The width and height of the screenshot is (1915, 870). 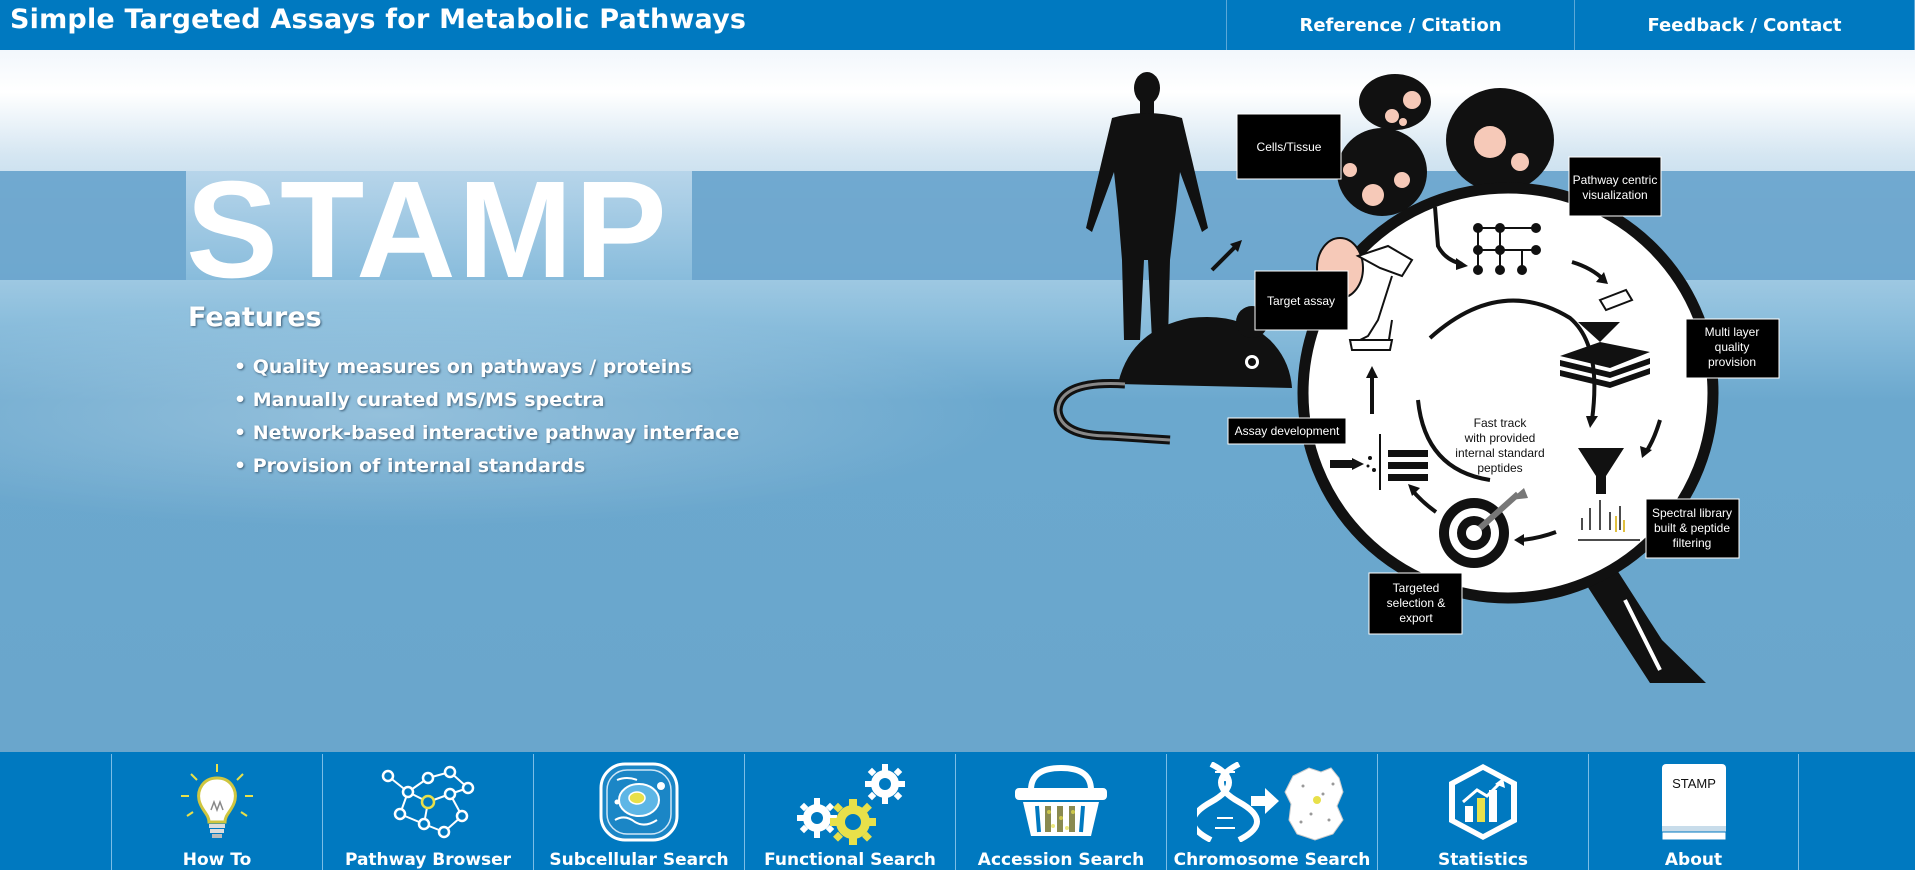 What do you see at coordinates (1744, 25) in the screenshot?
I see `feedback-contact-link: Feedback / Contact` at bounding box center [1744, 25].